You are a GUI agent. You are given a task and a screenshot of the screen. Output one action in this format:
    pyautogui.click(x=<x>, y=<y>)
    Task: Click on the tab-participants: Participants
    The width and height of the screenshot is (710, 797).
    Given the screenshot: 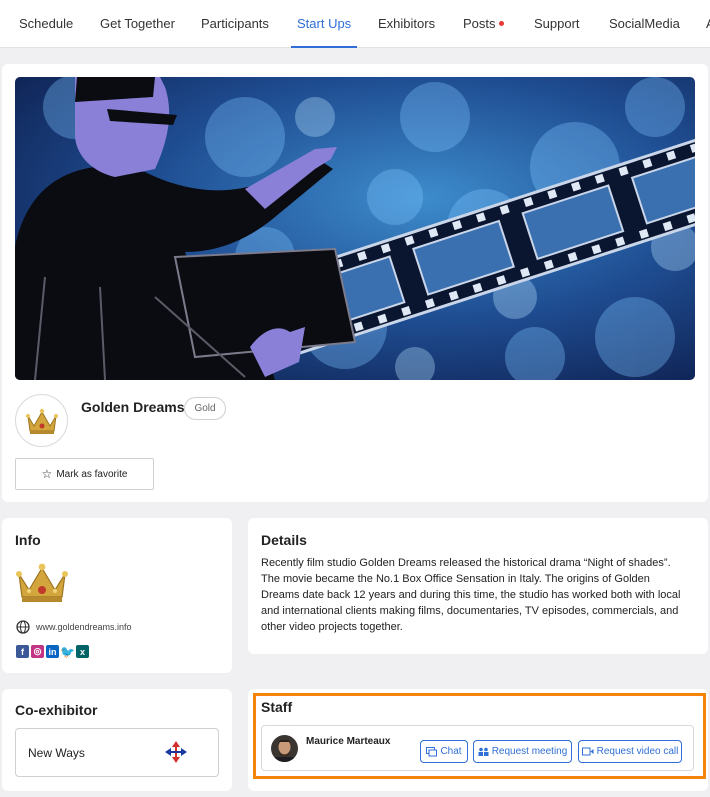 What is the action you would take?
    pyautogui.click(x=235, y=24)
    